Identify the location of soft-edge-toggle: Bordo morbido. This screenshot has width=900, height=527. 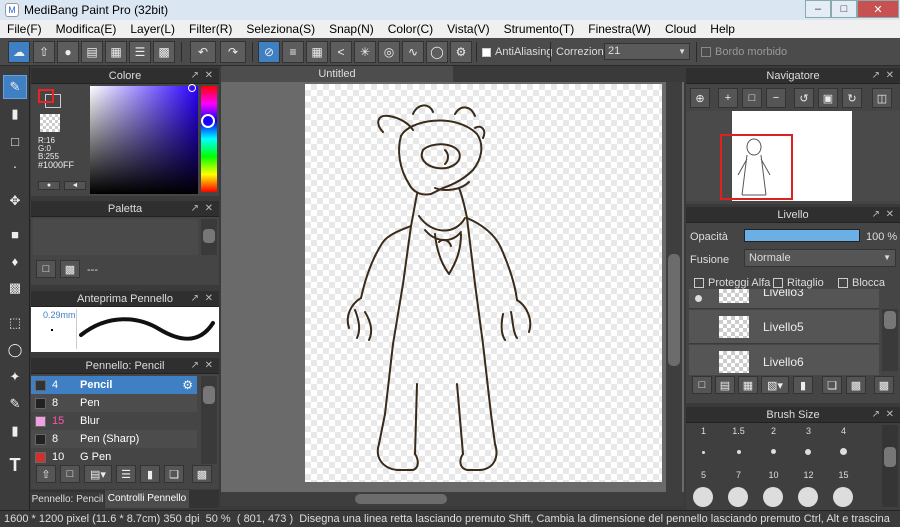
(744, 52).